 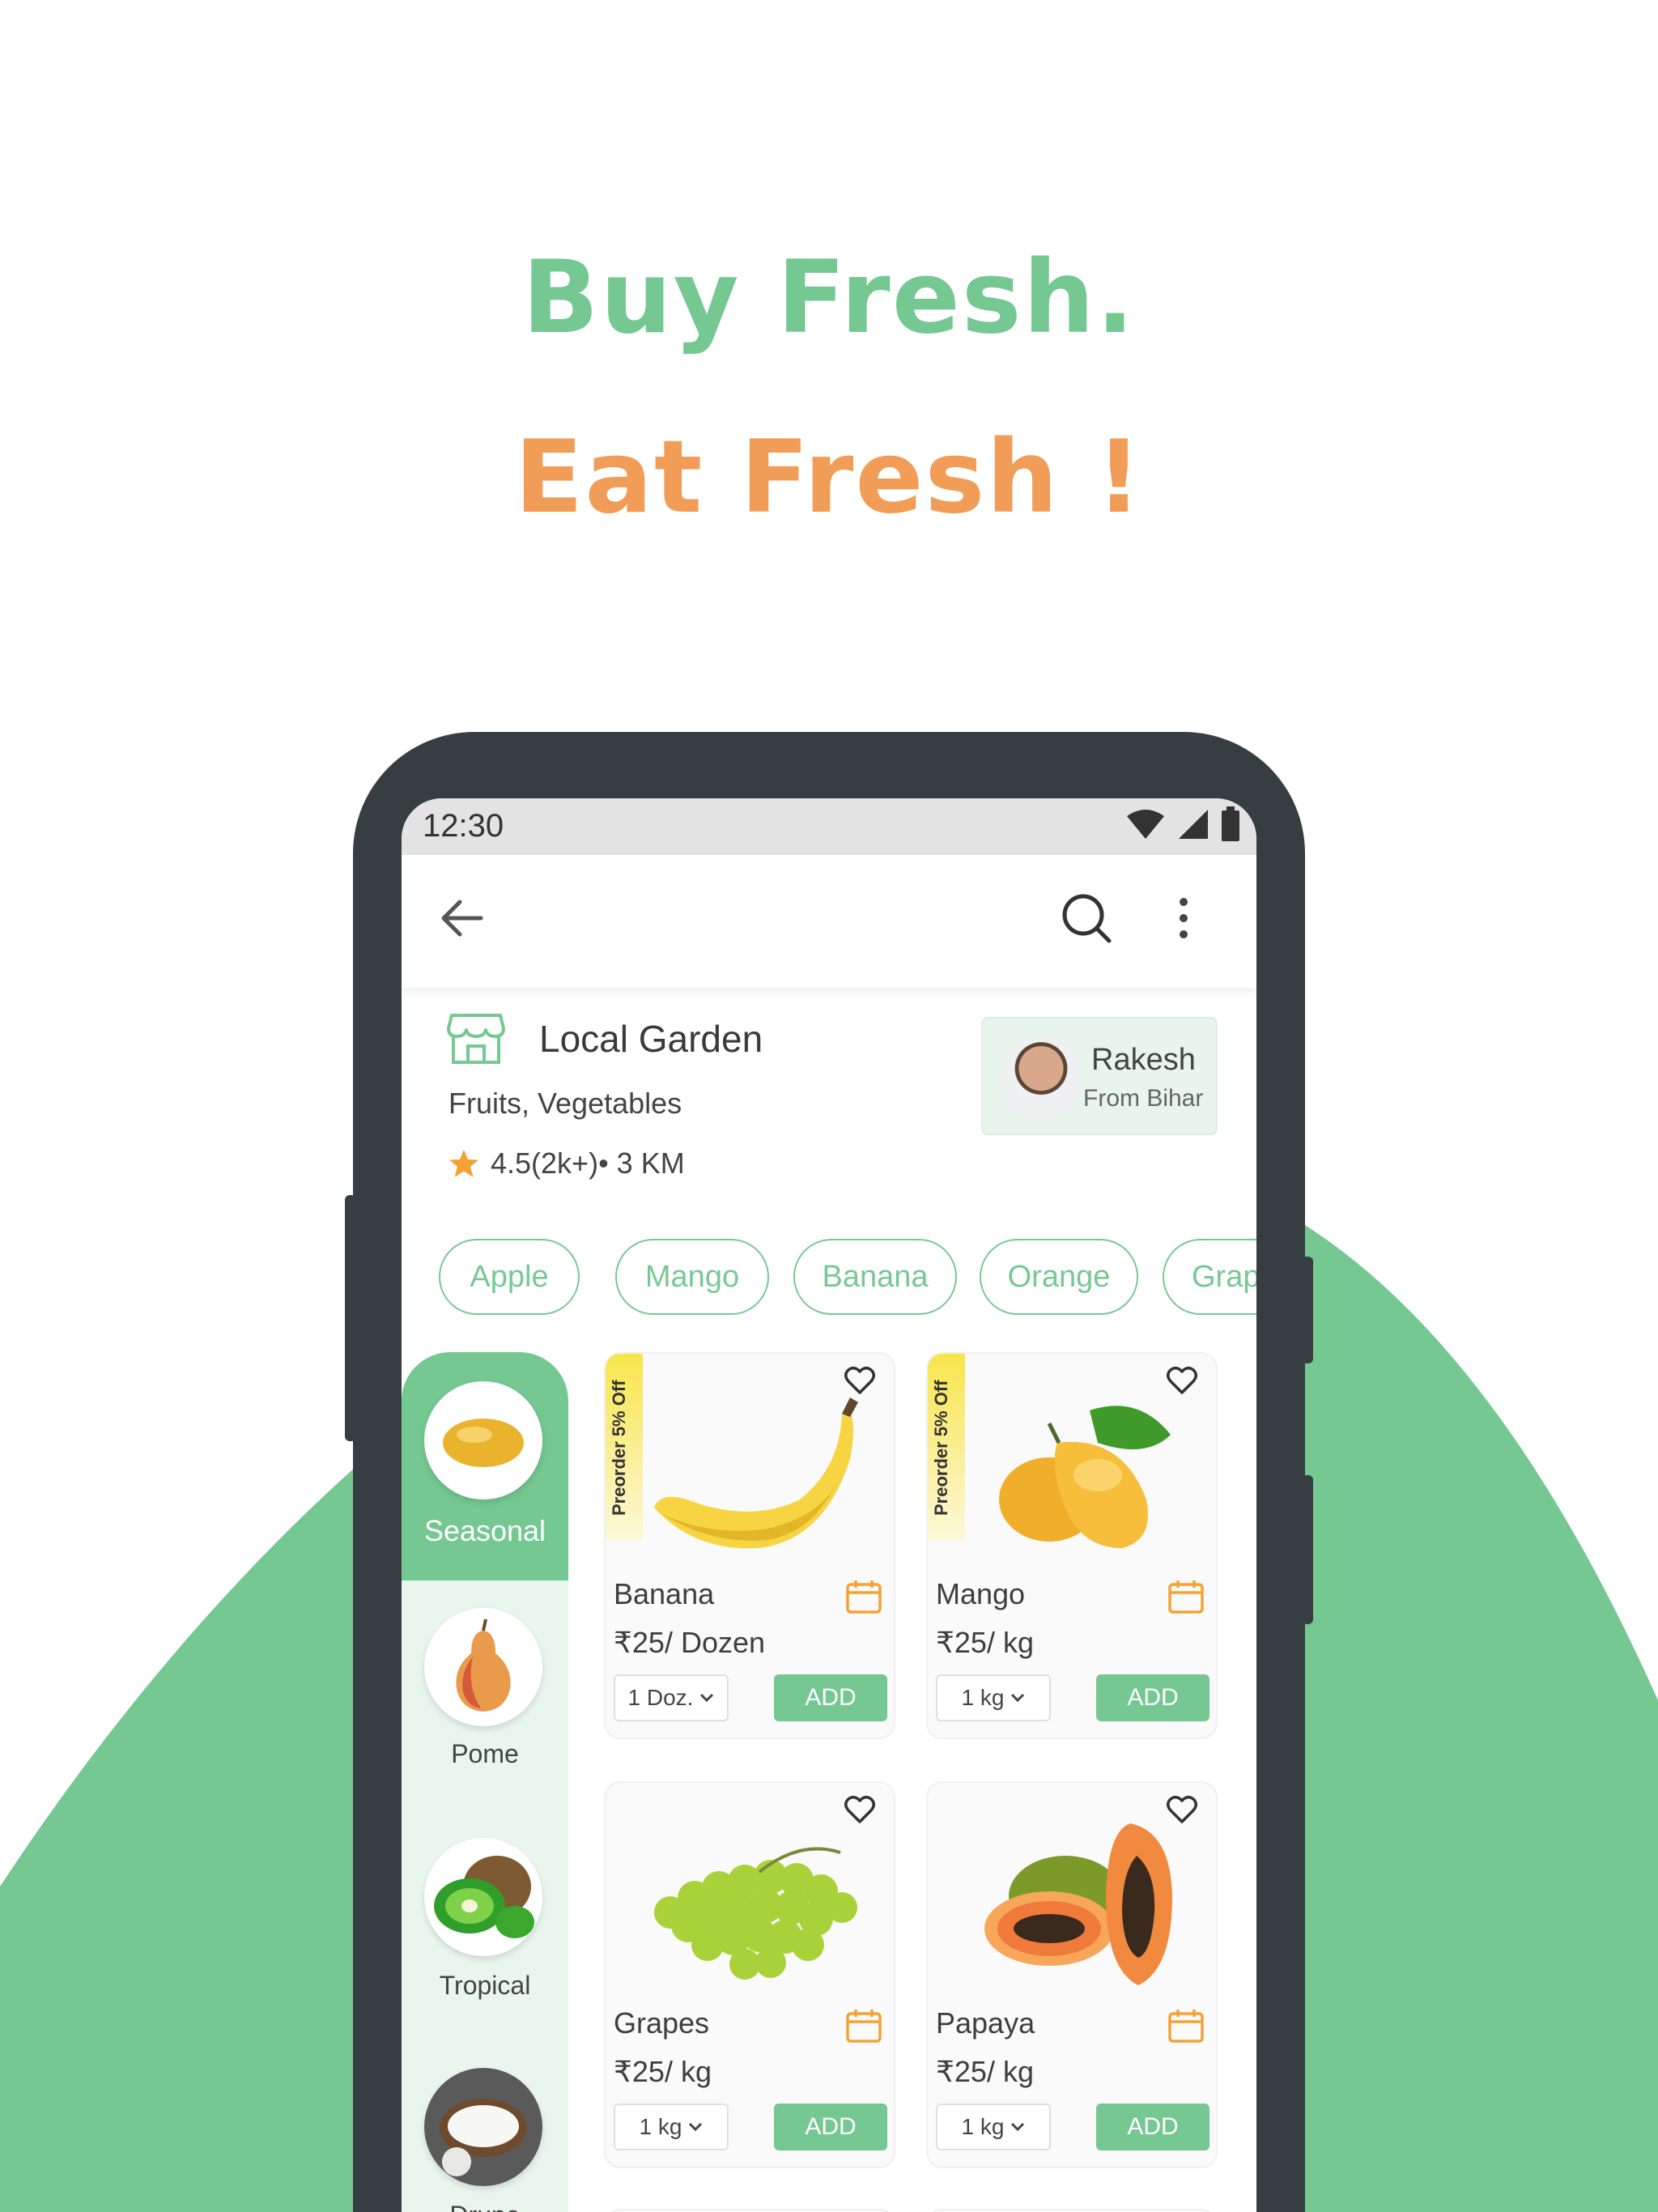 I want to click on product-price: ₹25/ Dozen, so click(x=690, y=1642).